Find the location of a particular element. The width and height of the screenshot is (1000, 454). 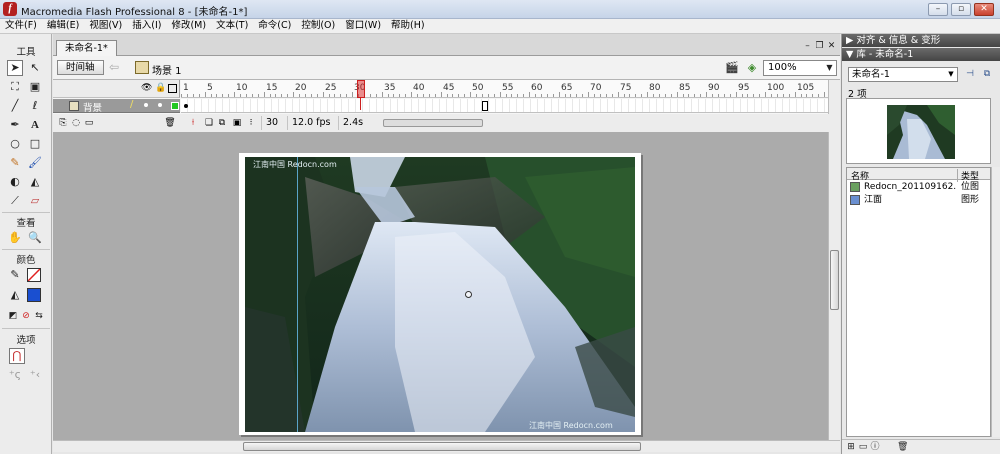

minimize-button: – is located at coordinates (938, 9).